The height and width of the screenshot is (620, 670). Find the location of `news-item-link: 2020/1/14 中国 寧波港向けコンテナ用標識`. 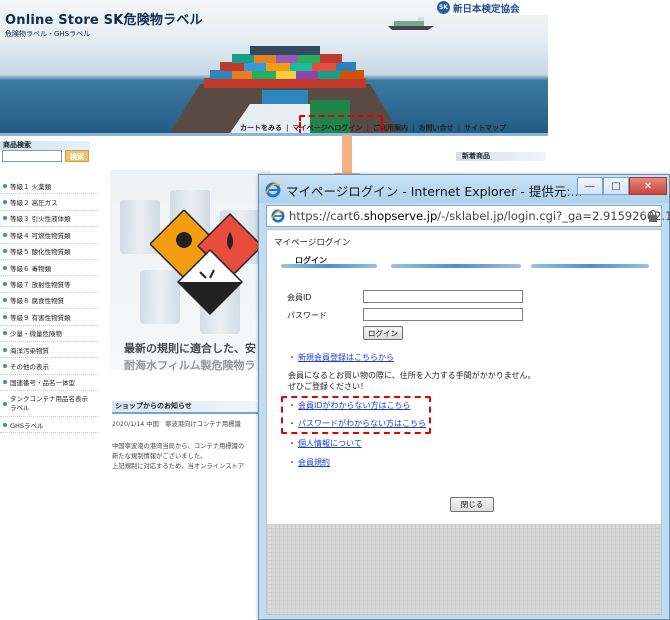

news-item-link: 2020/1/14 中国 寧波港向けコンテナ用標識 is located at coordinates (178, 425).